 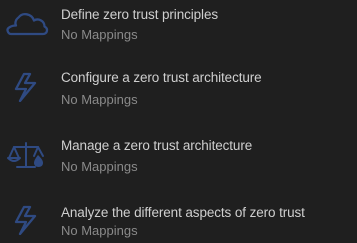 I want to click on item-title: Configure a zero trust architecture, so click(x=161, y=77).